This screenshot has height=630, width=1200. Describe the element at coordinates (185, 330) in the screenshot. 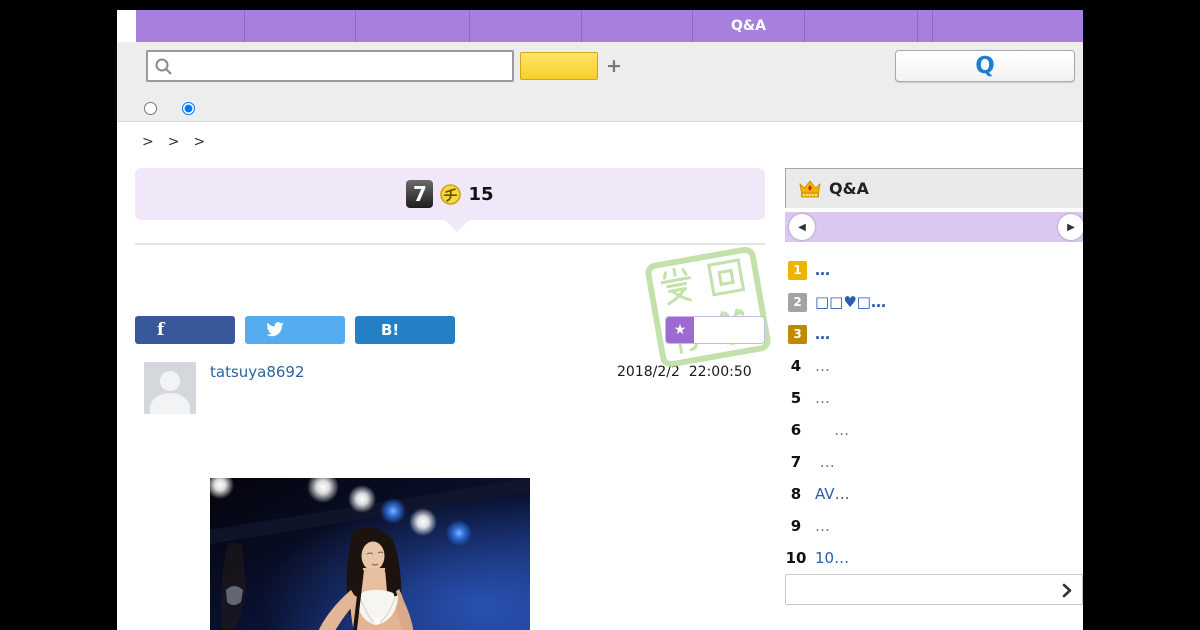

I see `facebook-share-button: f` at that location.